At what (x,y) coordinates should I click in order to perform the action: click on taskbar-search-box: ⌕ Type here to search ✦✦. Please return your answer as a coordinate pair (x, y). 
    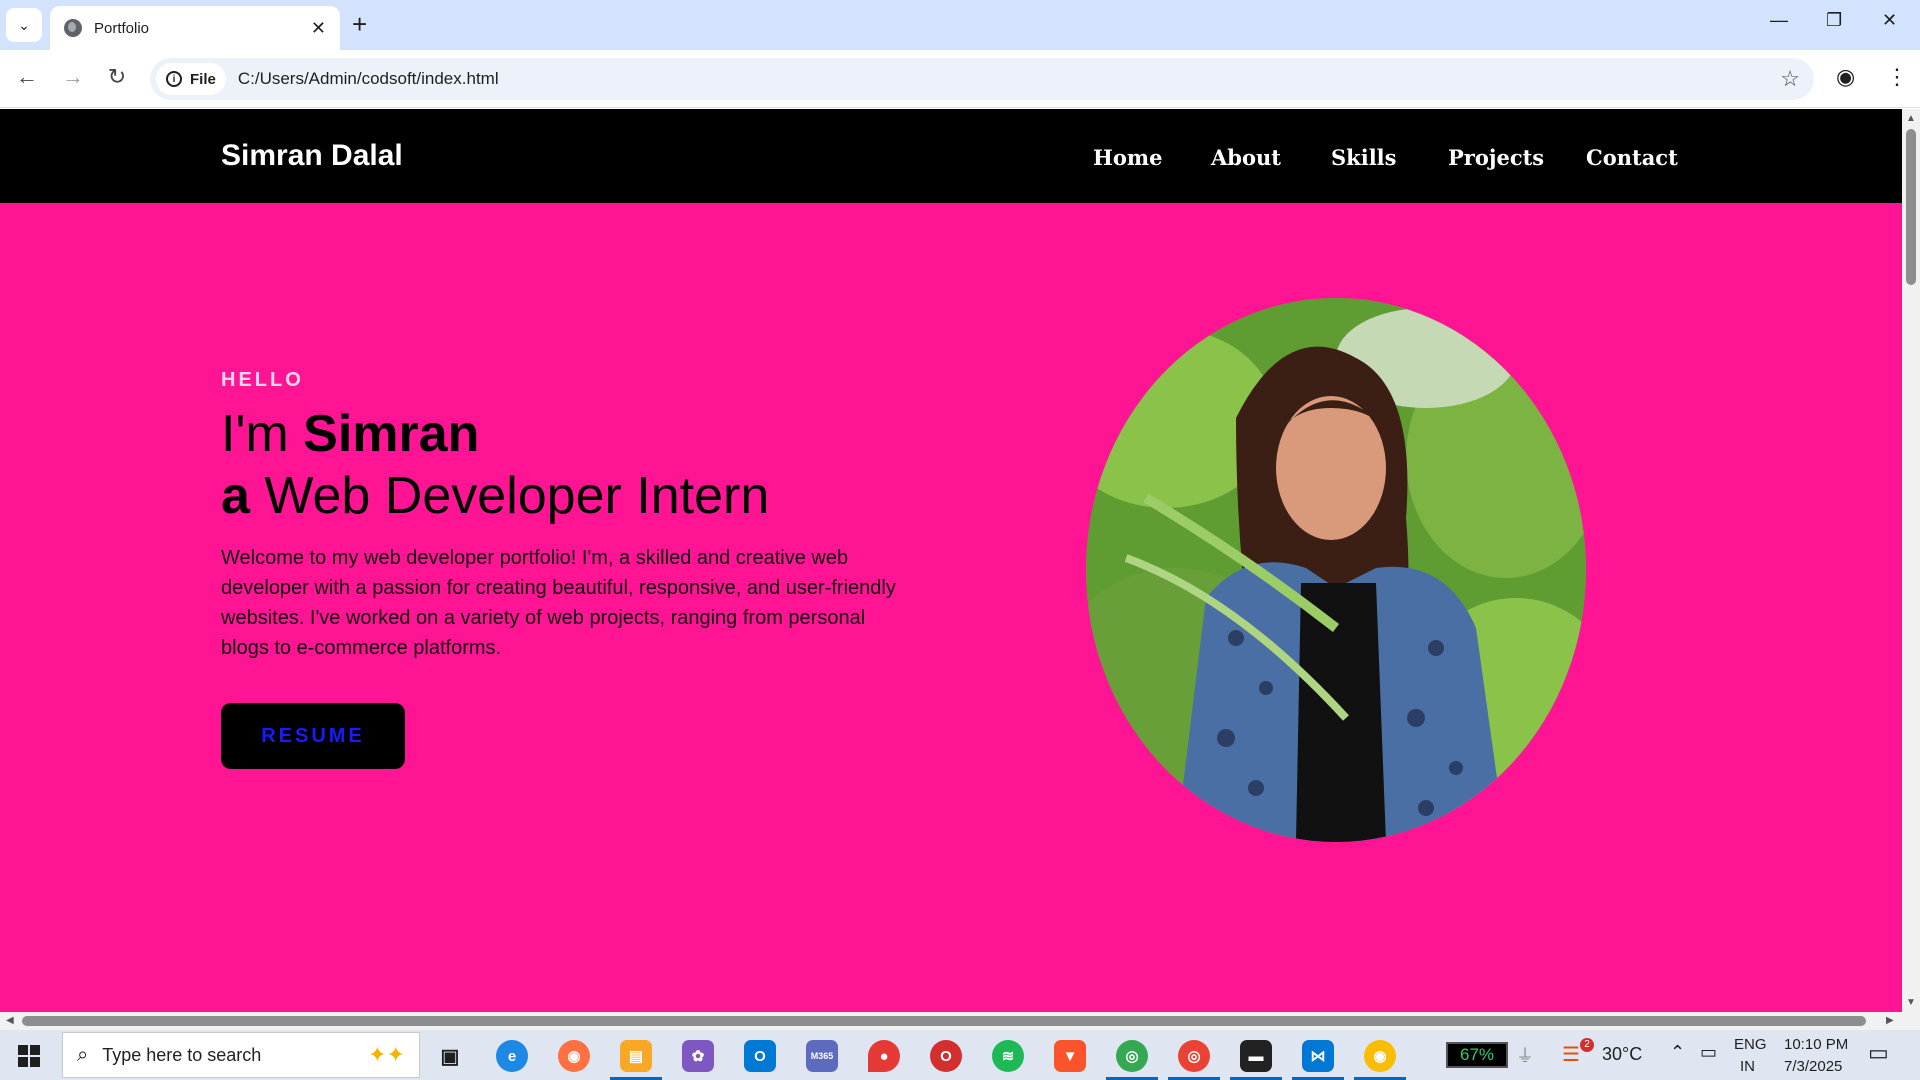
    Looking at the image, I should click on (241, 1055).